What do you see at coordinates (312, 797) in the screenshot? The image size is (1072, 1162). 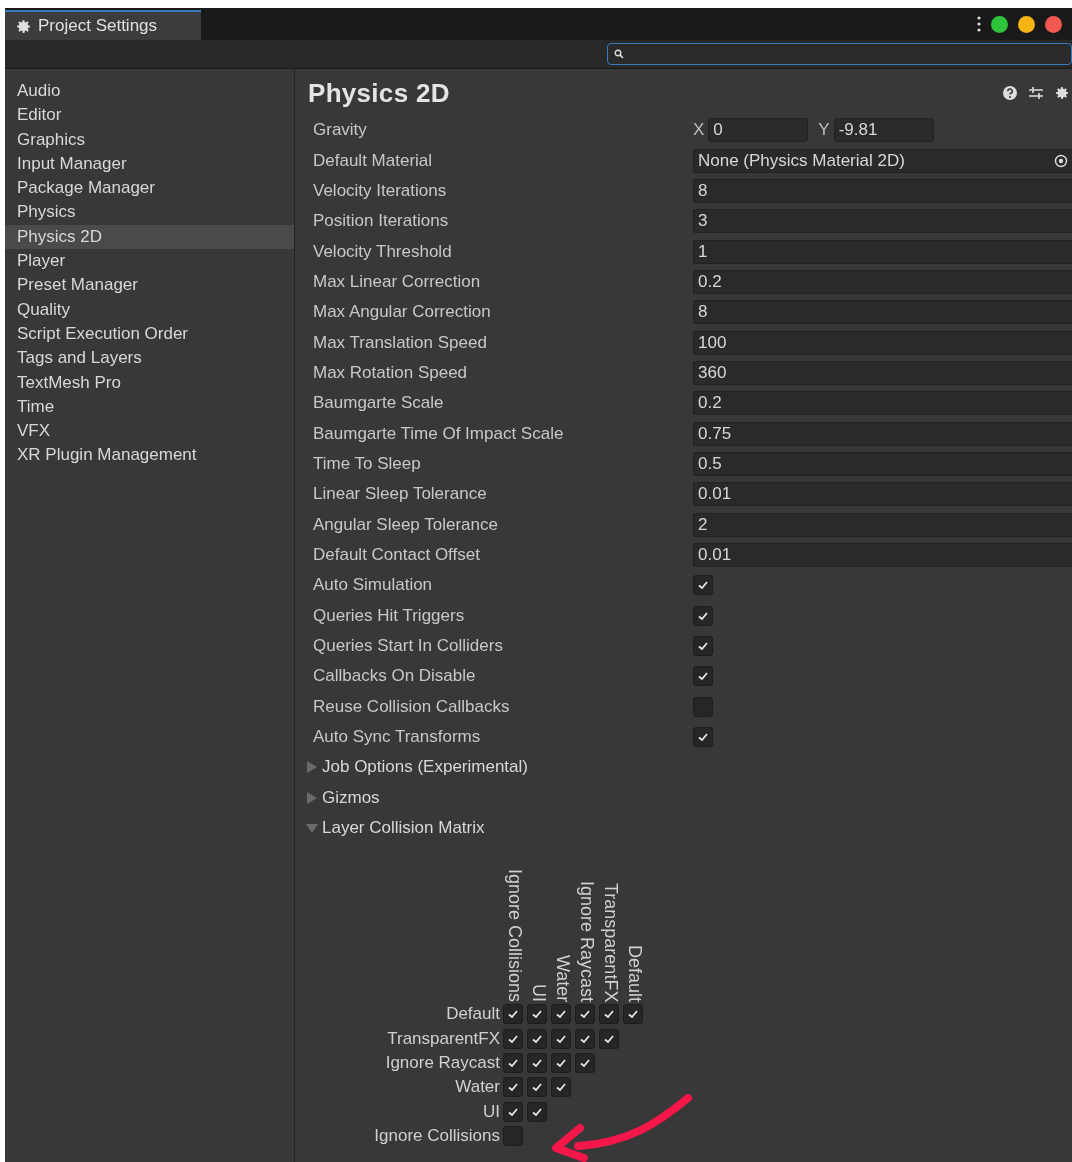 I see `triangle-right-icon` at bounding box center [312, 797].